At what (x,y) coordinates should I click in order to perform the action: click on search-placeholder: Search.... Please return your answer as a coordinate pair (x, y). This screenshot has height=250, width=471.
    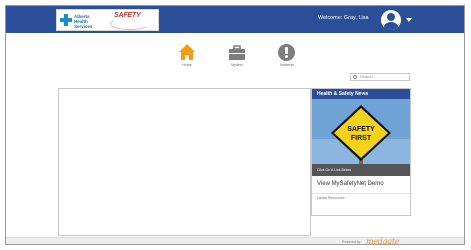
    Looking at the image, I should click on (368, 76).